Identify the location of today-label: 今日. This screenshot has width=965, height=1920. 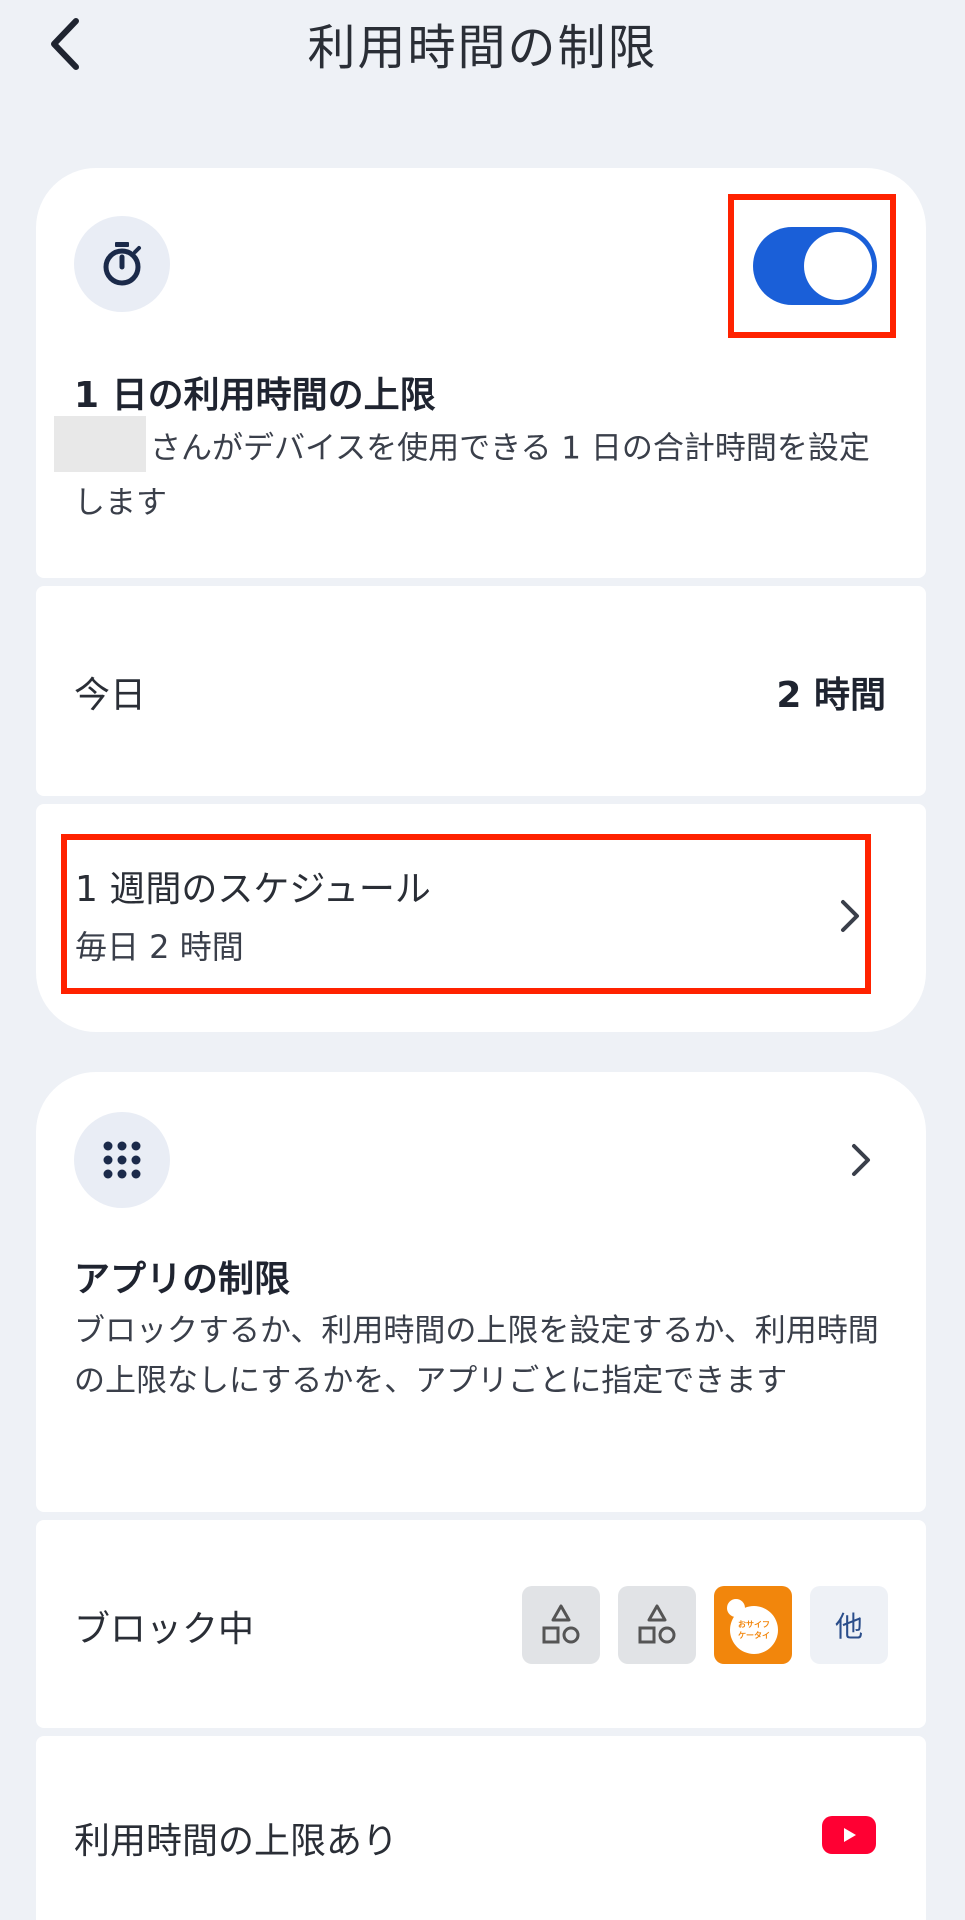
(110, 695).